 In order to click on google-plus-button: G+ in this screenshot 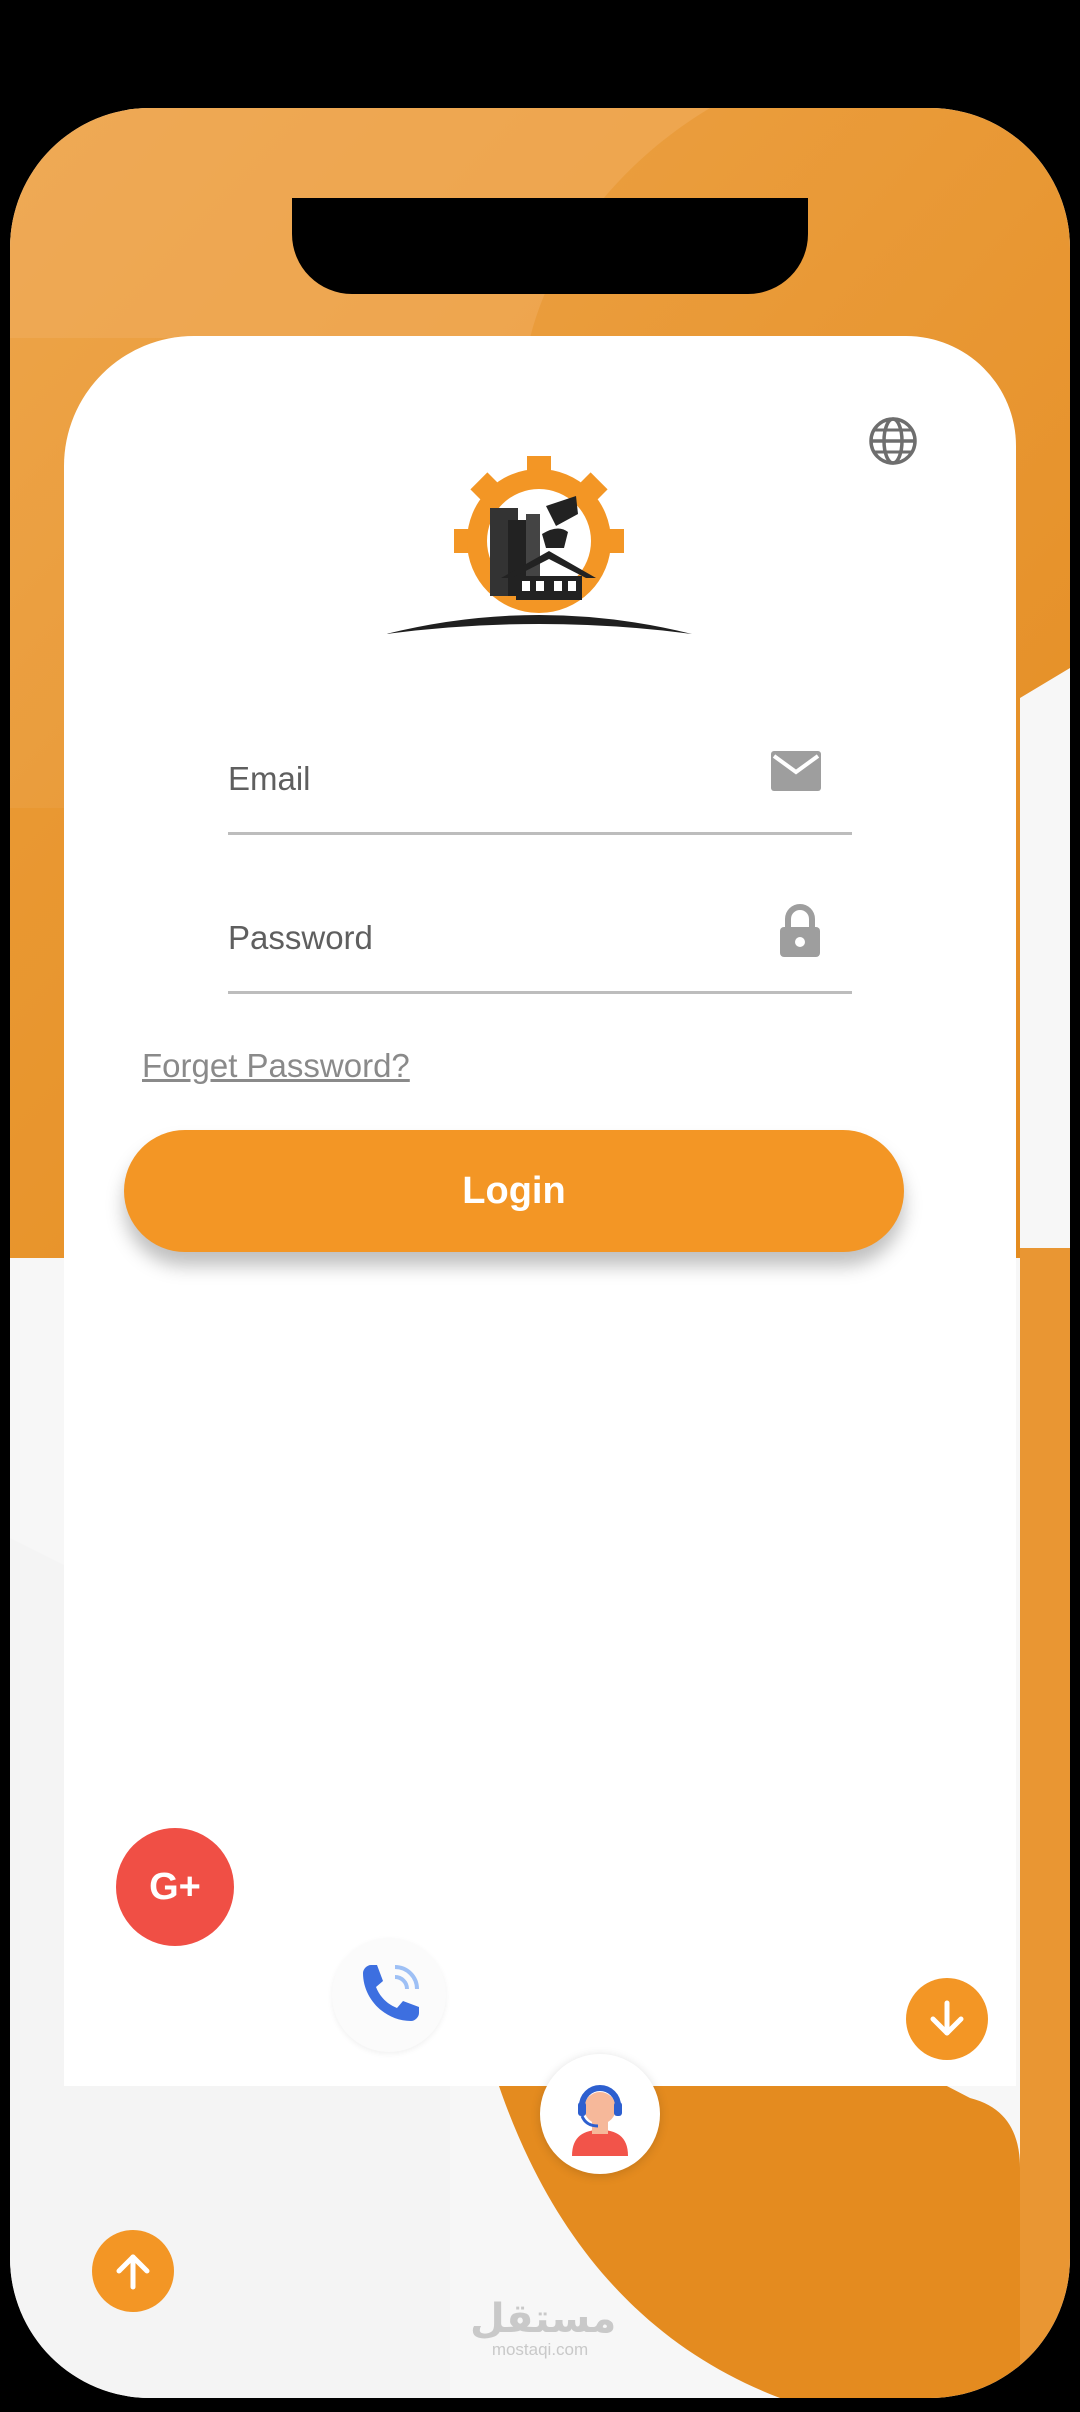, I will do `click(175, 1887)`.